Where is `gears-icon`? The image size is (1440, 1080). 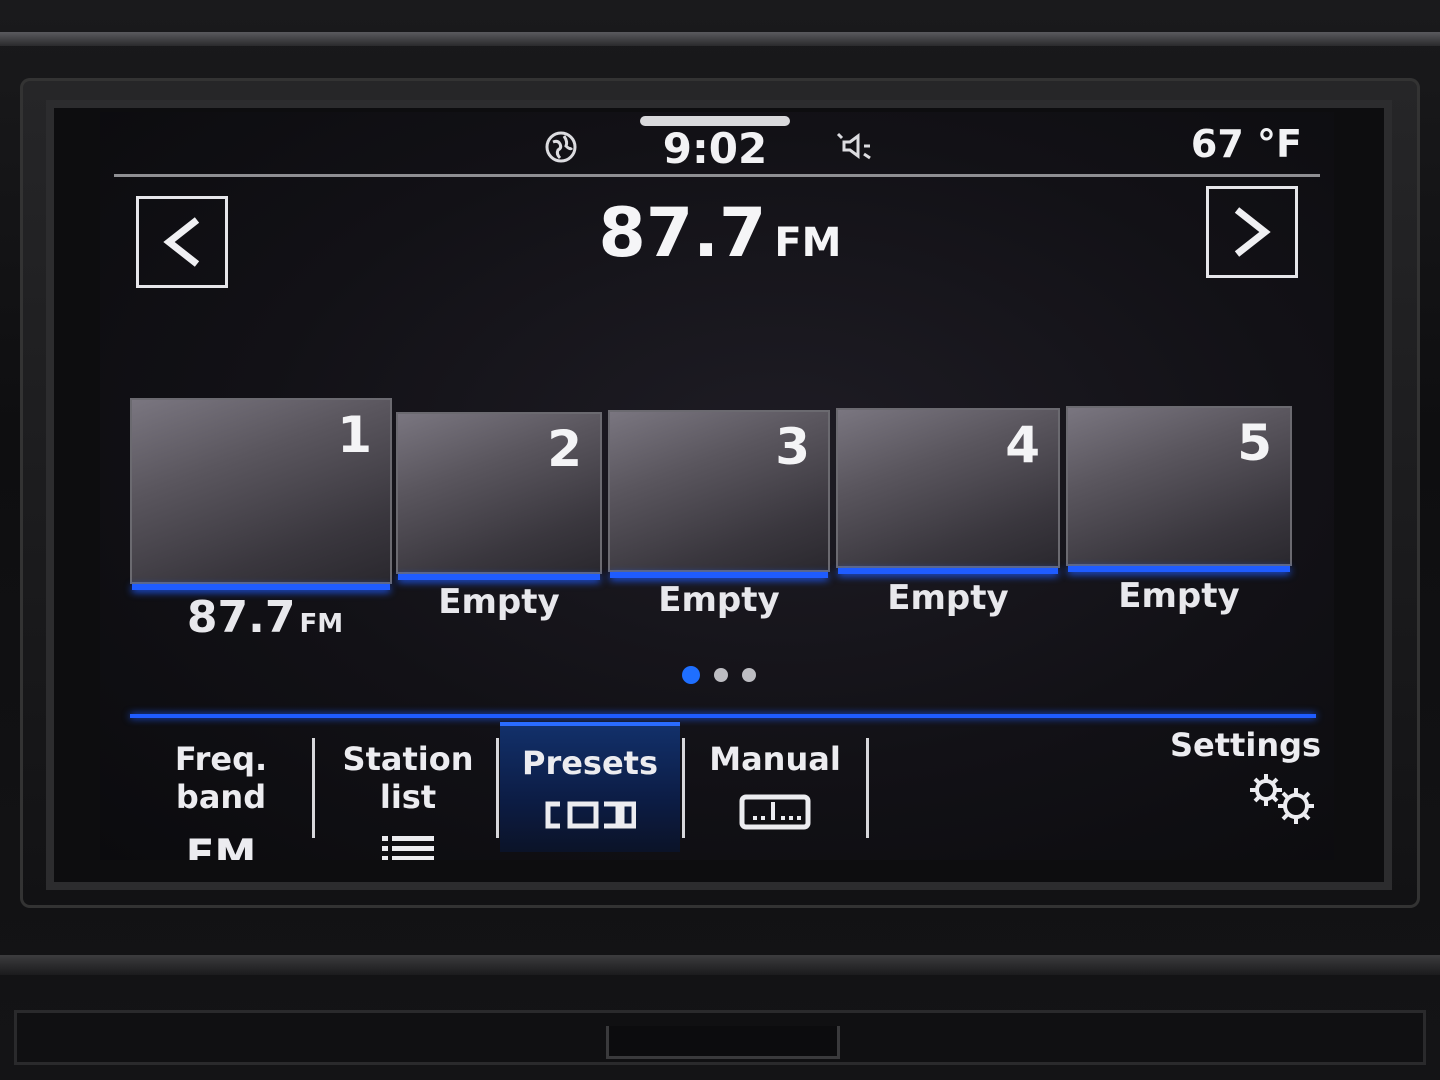 gears-icon is located at coordinates (1282, 799).